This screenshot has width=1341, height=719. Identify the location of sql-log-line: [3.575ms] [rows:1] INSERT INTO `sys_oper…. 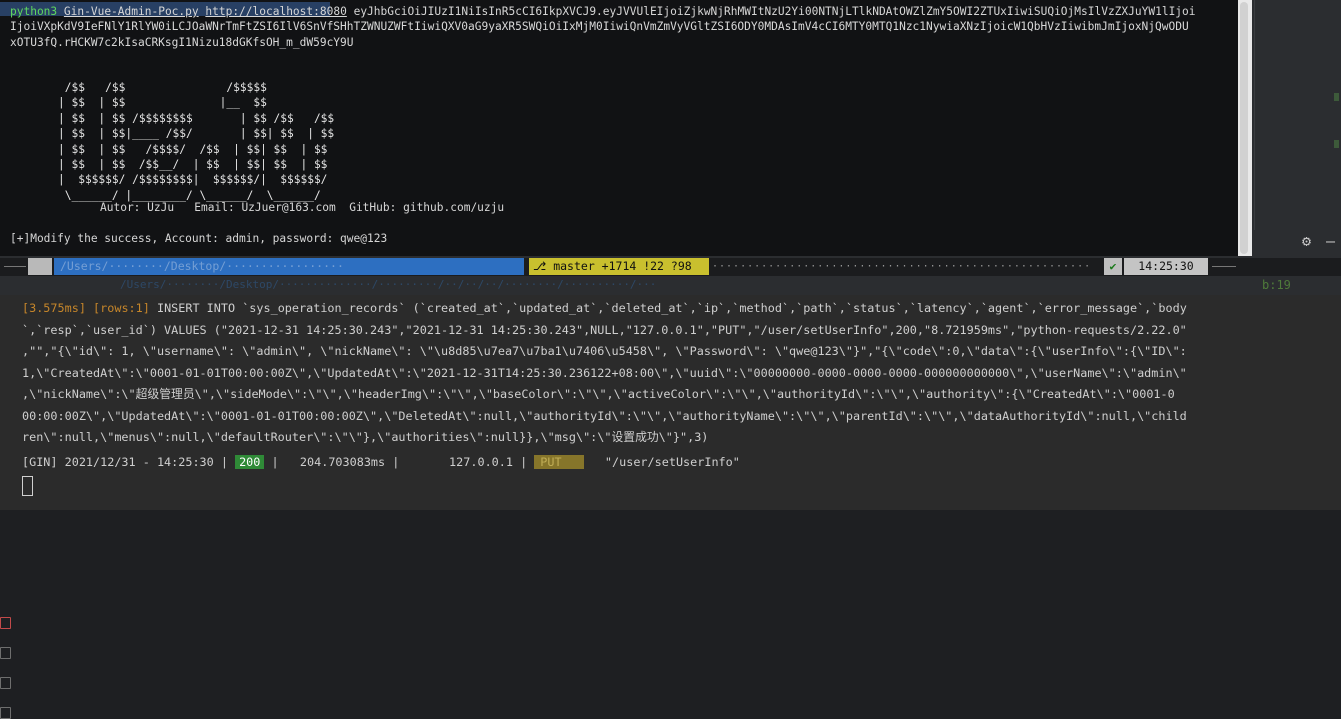
(604, 309).